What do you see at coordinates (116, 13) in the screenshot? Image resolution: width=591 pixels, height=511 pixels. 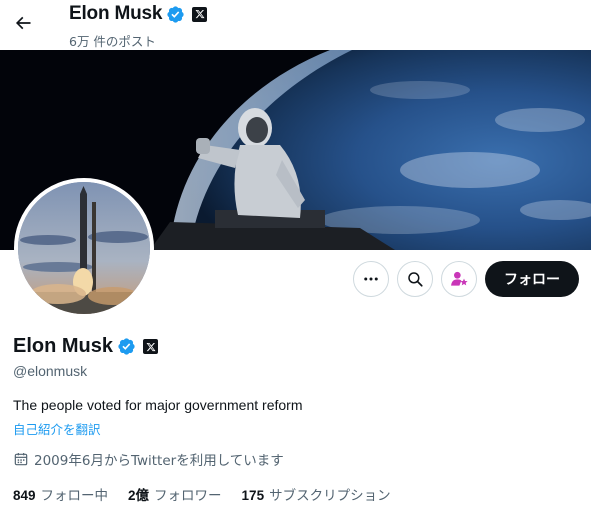 I see `header-name: Elon Musk` at bounding box center [116, 13].